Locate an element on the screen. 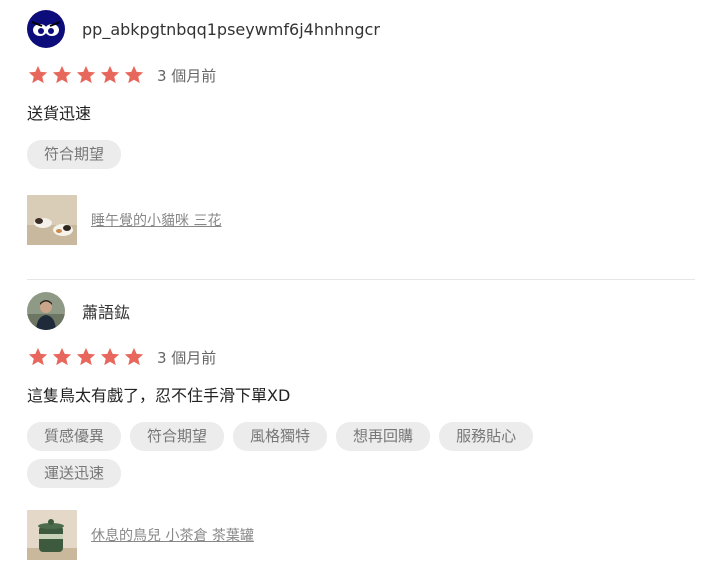 The width and height of the screenshot is (722, 581). review-tags: 符合期望 is located at coordinates (327, 154).